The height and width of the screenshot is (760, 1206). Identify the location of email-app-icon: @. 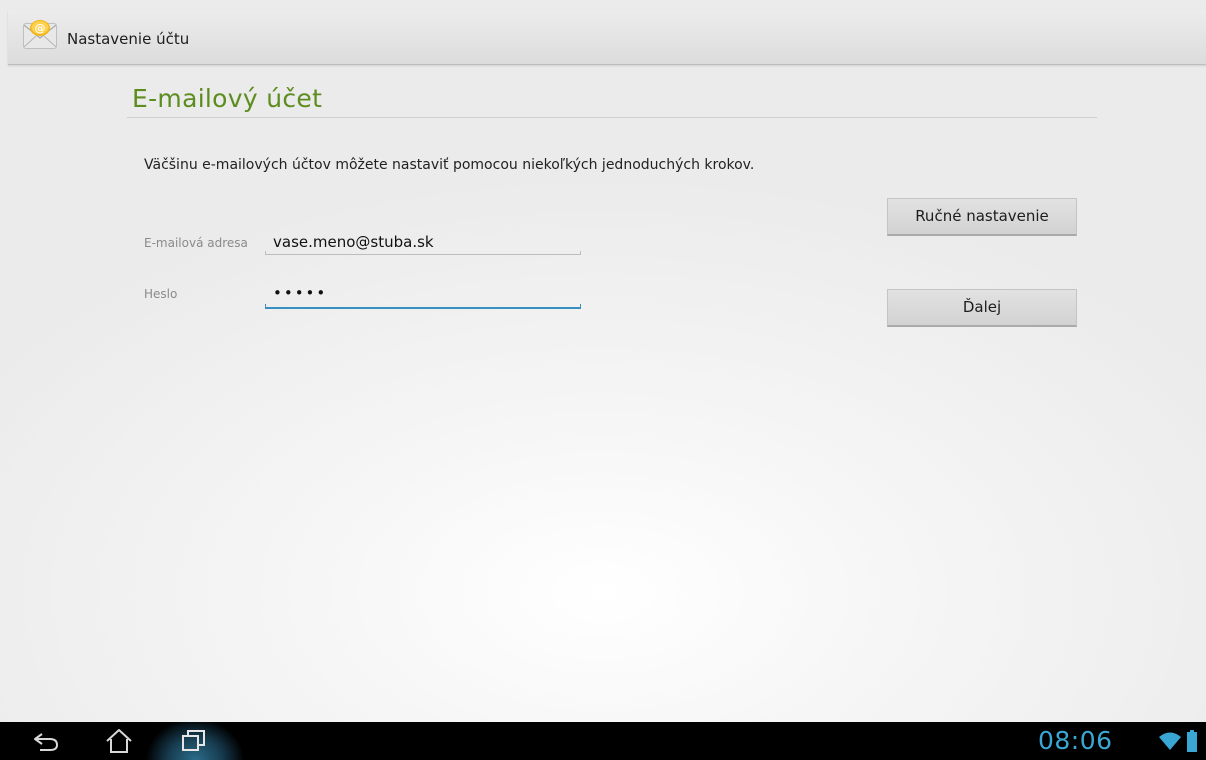
(40, 34).